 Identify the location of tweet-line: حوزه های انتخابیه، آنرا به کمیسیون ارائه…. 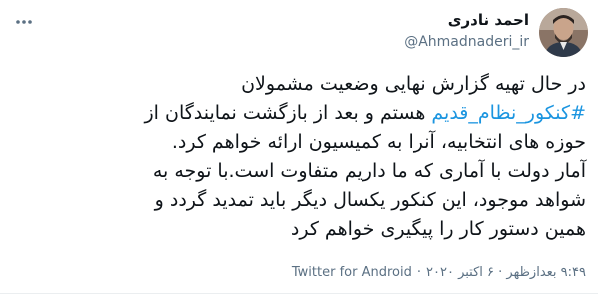
(378, 142).